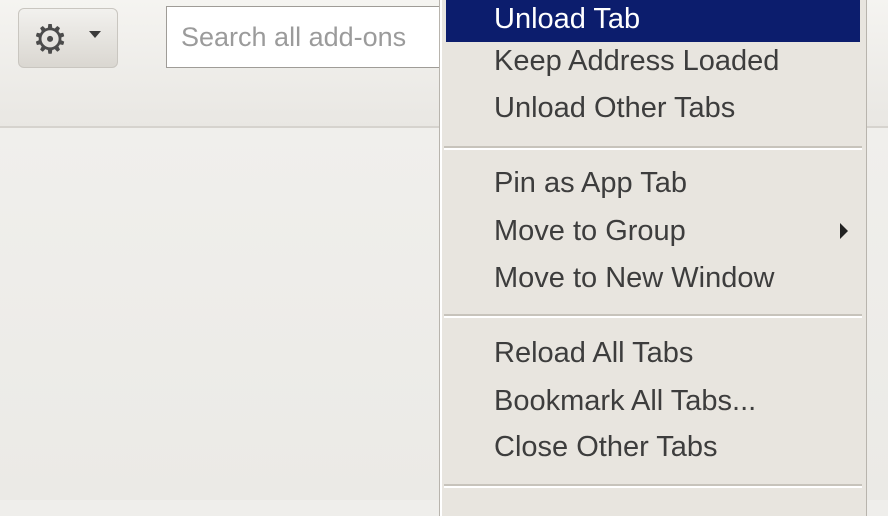 The height and width of the screenshot is (516, 888). What do you see at coordinates (653, 61) in the screenshot?
I see `menu-item-keep-address-loaded: Keep Address Loaded` at bounding box center [653, 61].